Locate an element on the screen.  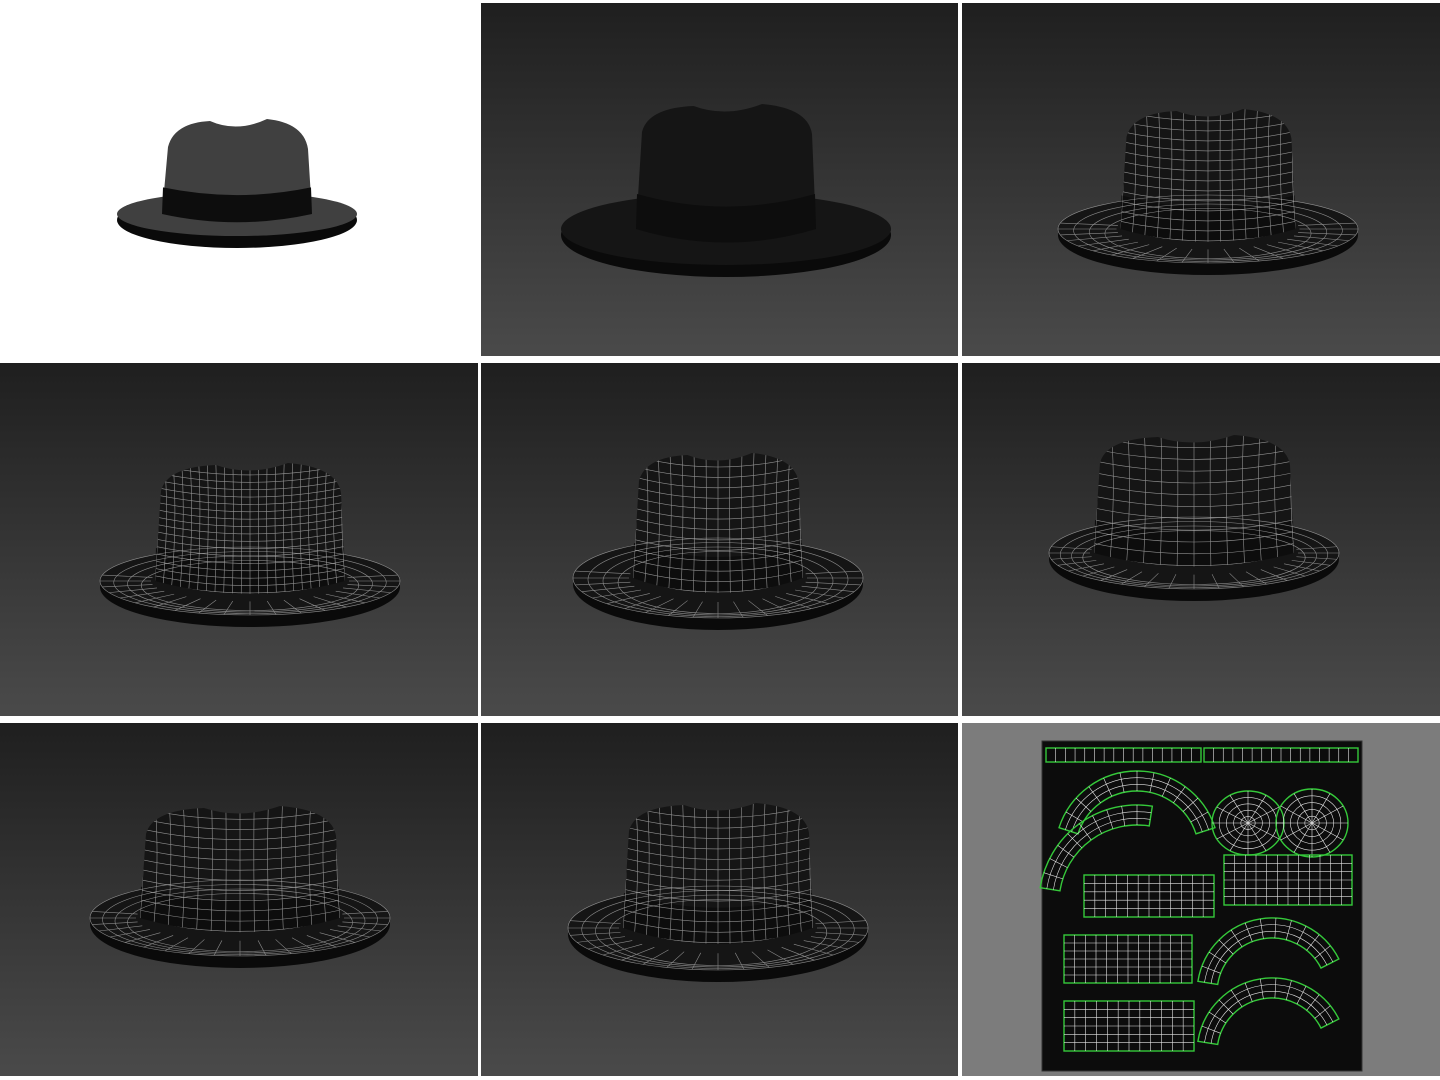
panel-wireframe-back is located at coordinates (1201, 539).